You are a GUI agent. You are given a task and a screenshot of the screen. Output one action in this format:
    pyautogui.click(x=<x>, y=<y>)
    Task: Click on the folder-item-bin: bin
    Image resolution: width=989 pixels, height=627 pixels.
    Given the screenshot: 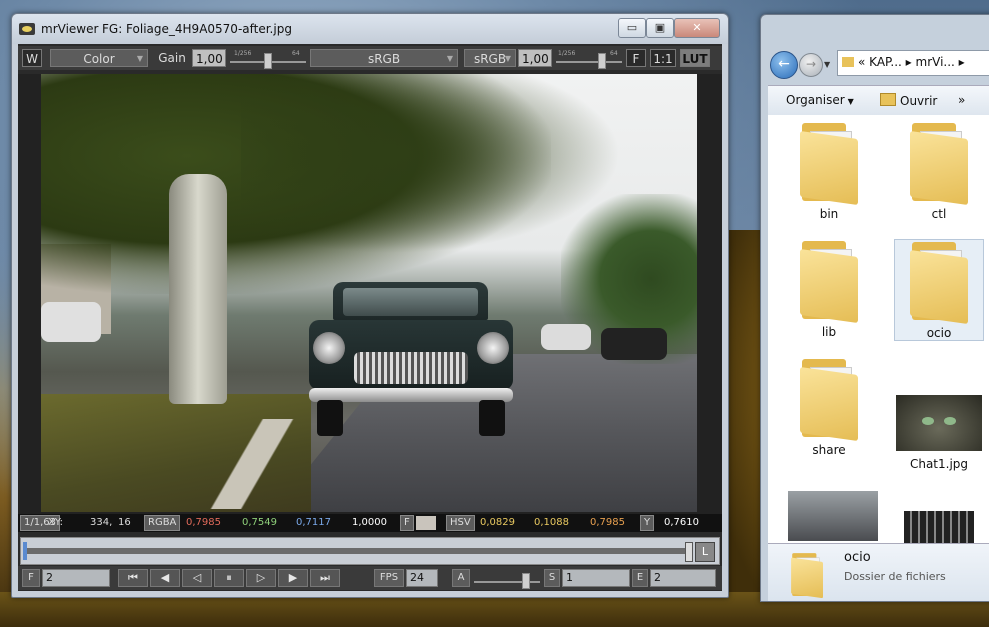 What is the action you would take?
    pyautogui.click(x=829, y=171)
    